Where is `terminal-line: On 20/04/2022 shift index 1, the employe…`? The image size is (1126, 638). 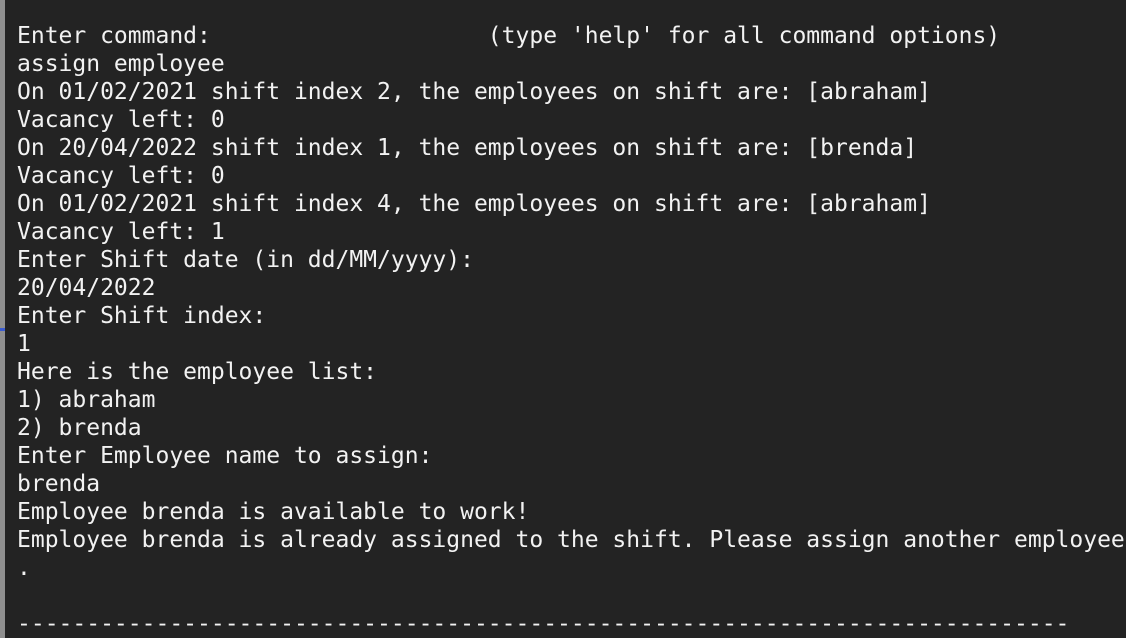
terminal-line: On 20/04/2022 shift index 1, the employe… is located at coordinates (467, 148).